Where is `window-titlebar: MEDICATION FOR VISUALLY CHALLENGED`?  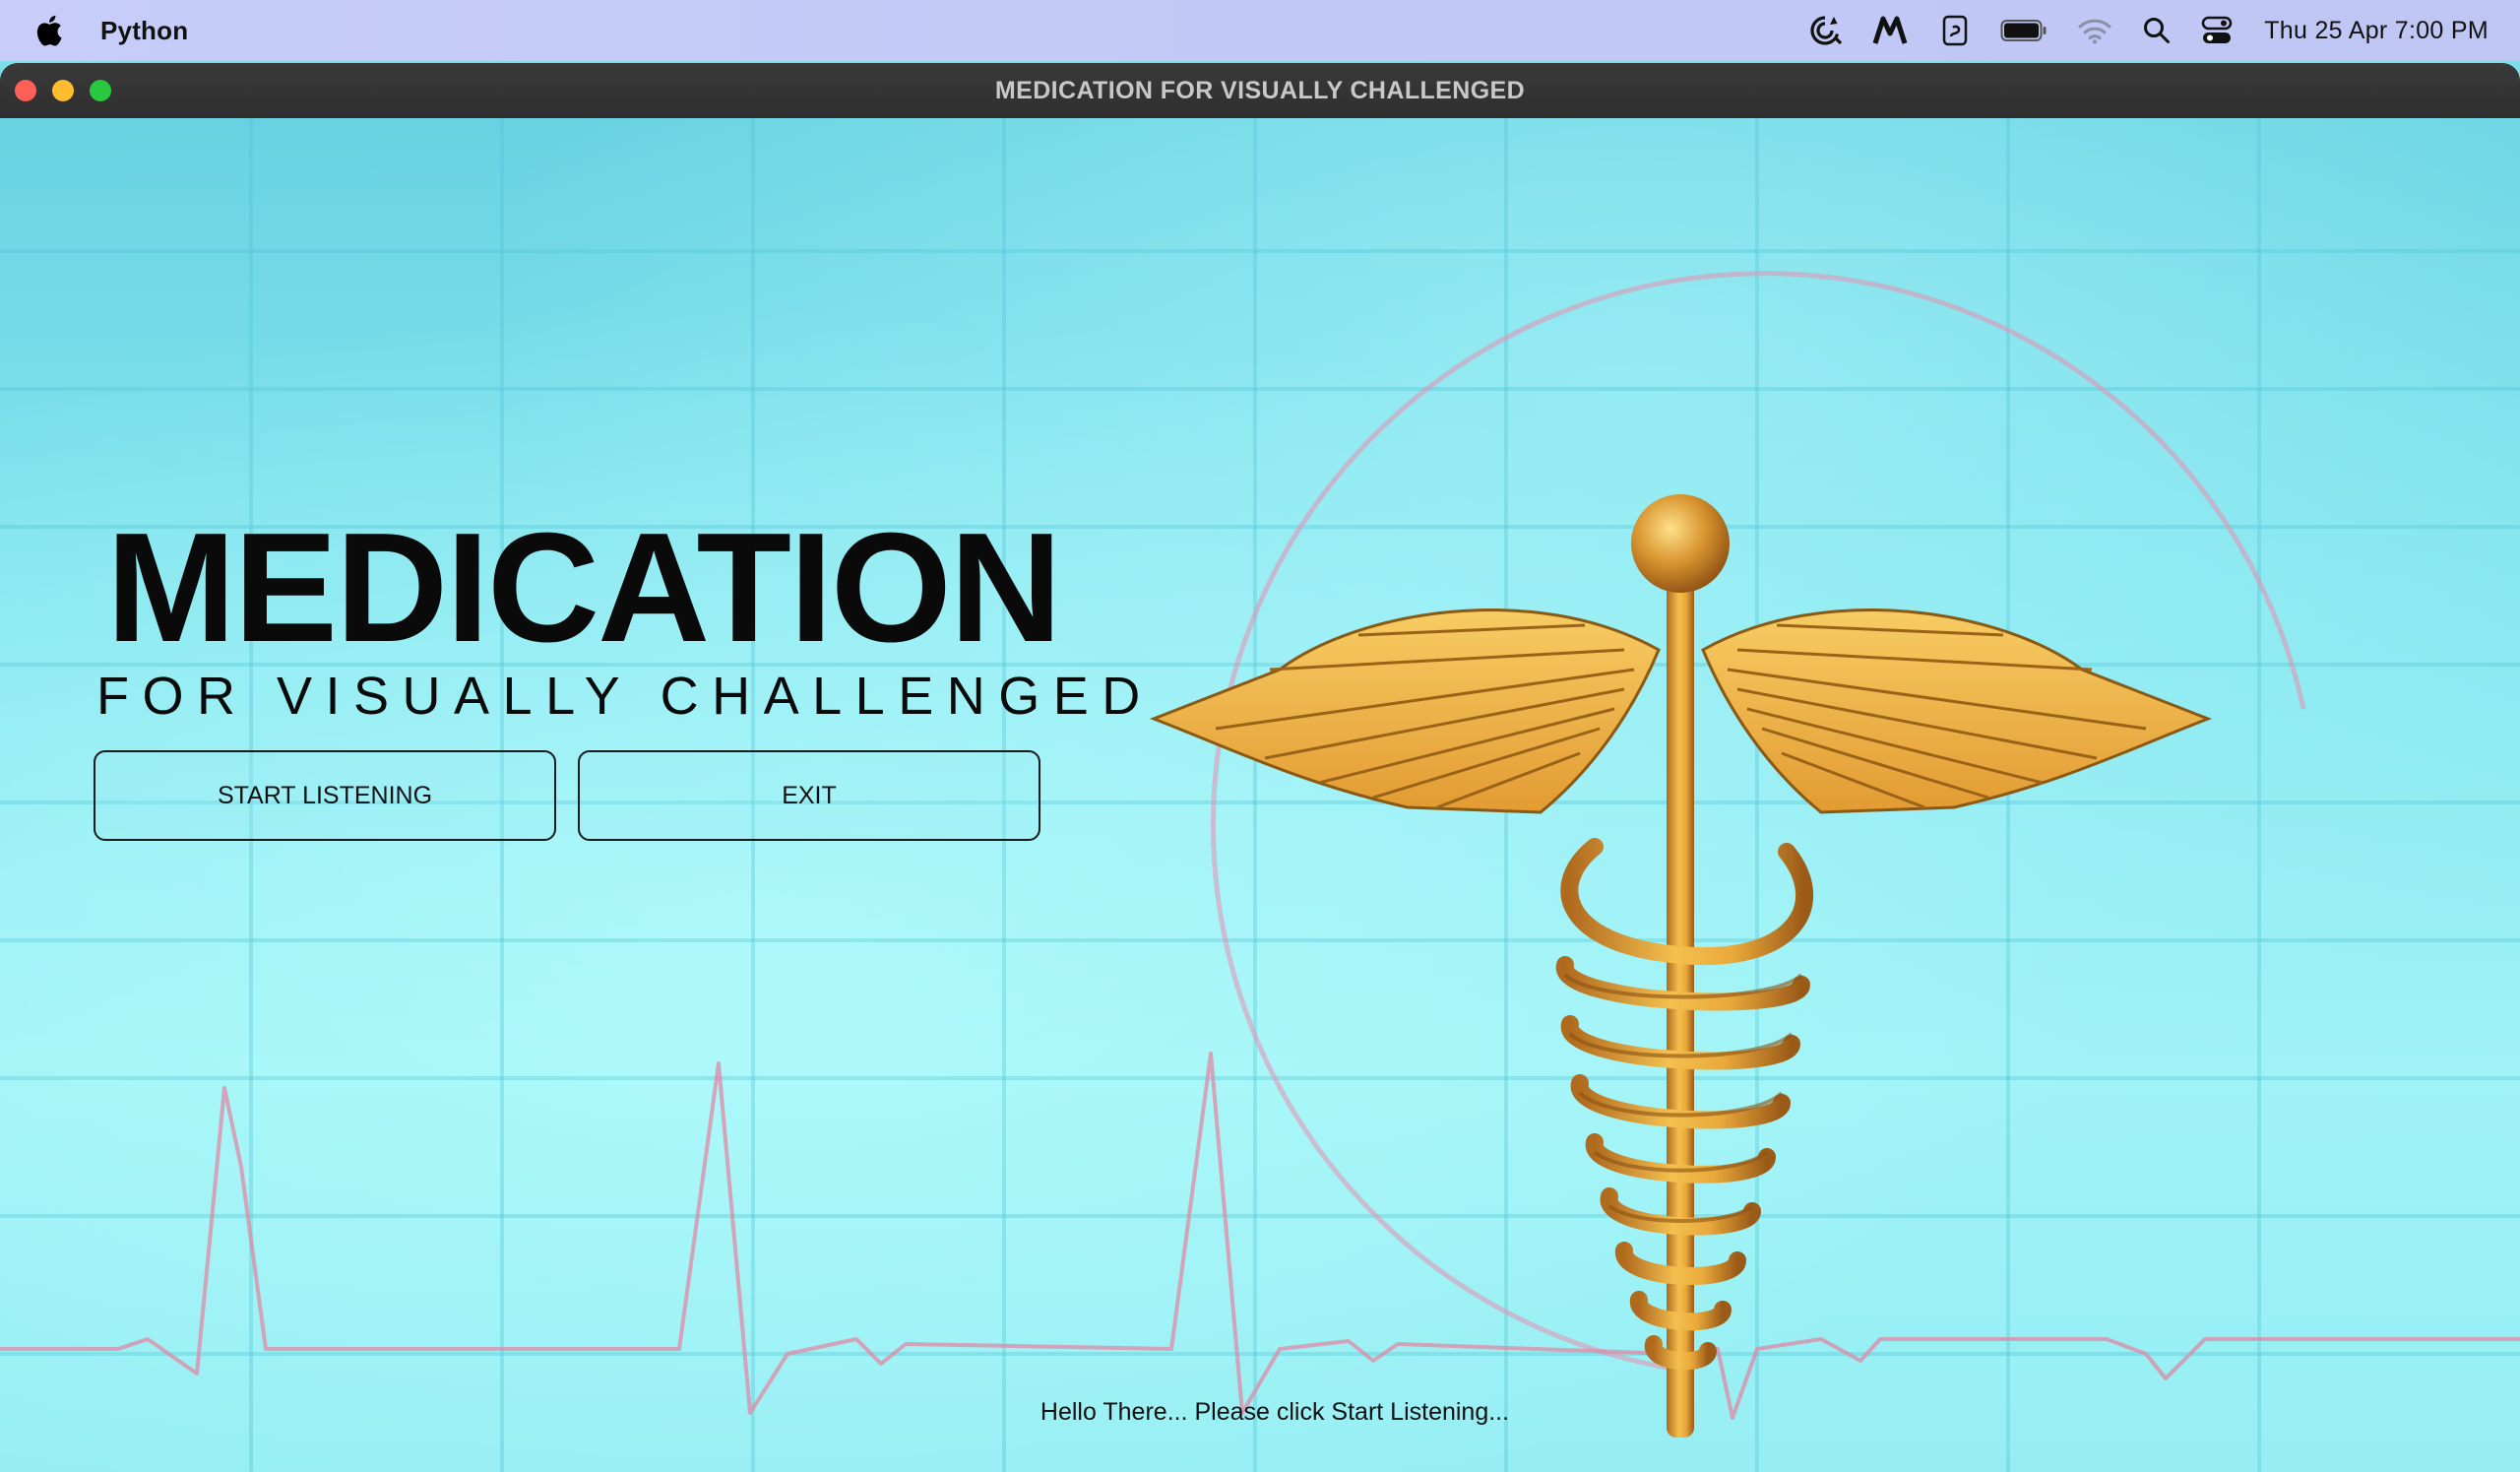 window-titlebar: MEDICATION FOR VISUALLY CHALLENGED is located at coordinates (1260, 90).